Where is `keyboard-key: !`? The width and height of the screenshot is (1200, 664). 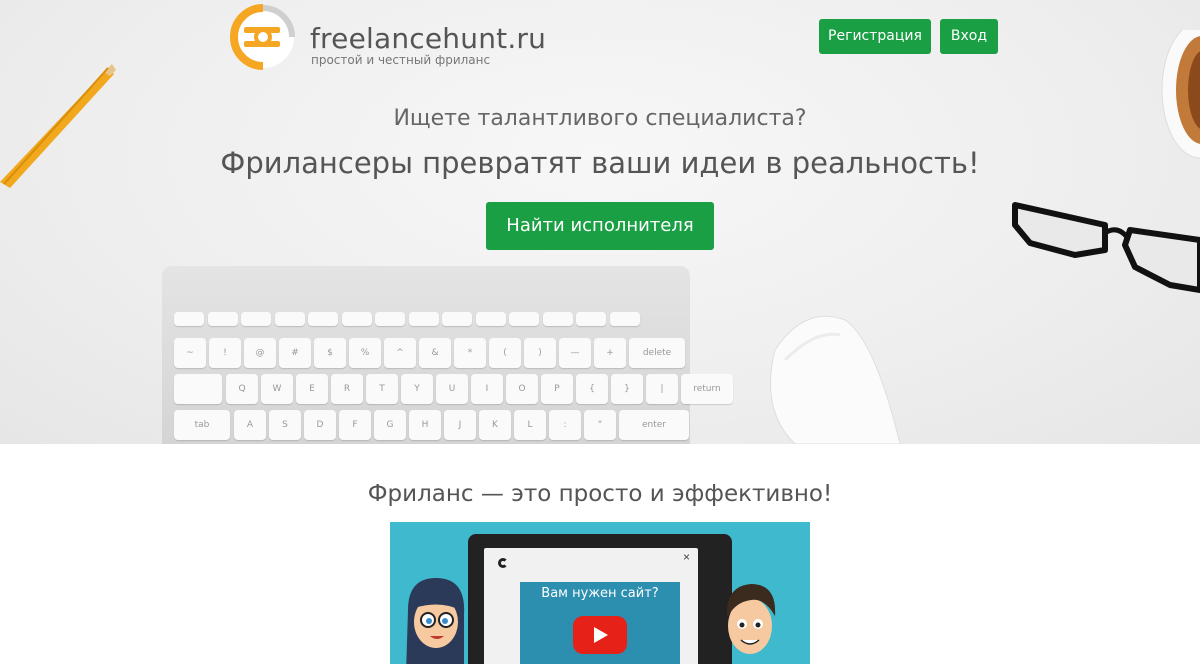 keyboard-key: ! is located at coordinates (225, 353).